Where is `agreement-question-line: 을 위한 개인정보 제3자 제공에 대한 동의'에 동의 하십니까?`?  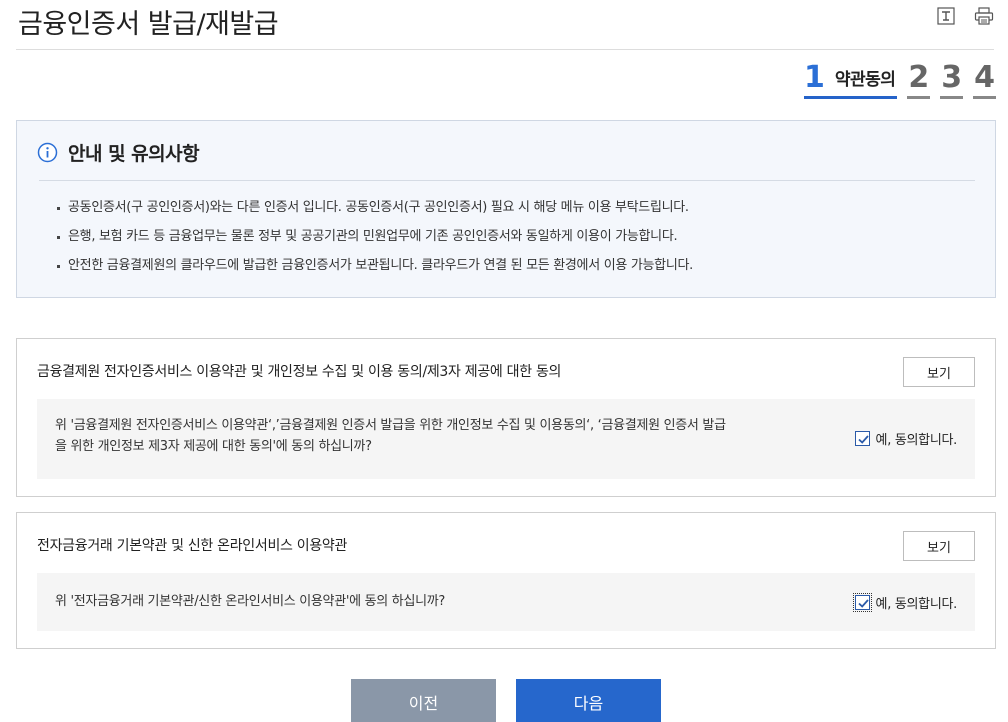 agreement-question-line: 을 위한 개인정보 제3자 제공에 대한 동의'에 동의 하십니까? is located at coordinates (213, 446).